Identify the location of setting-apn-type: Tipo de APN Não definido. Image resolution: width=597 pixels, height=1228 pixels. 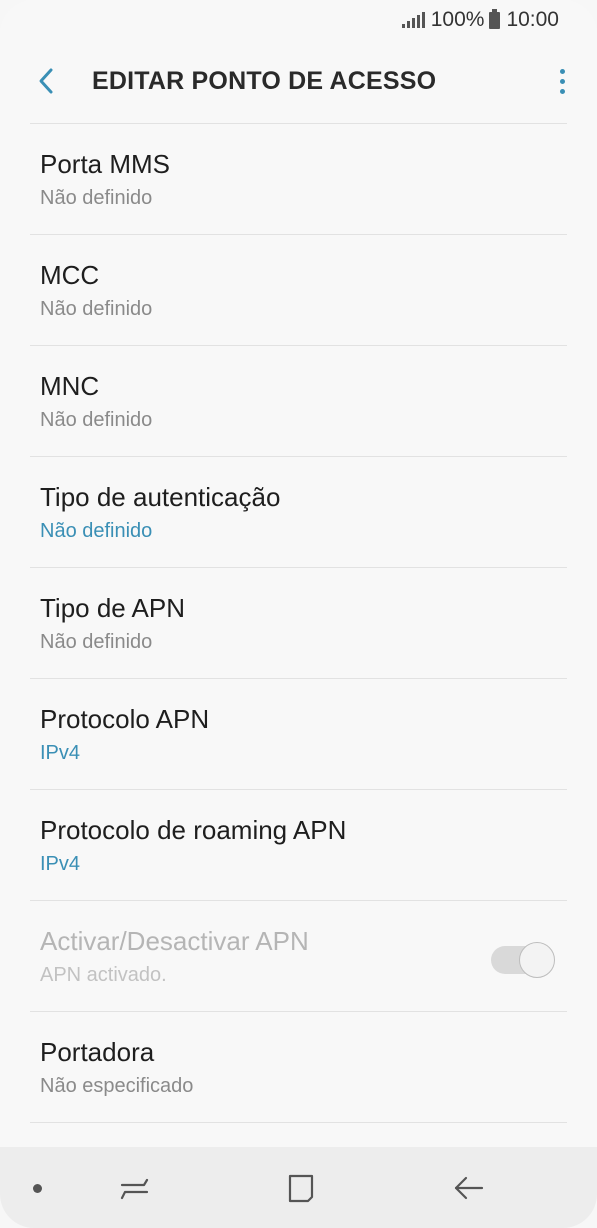
(298, 623).